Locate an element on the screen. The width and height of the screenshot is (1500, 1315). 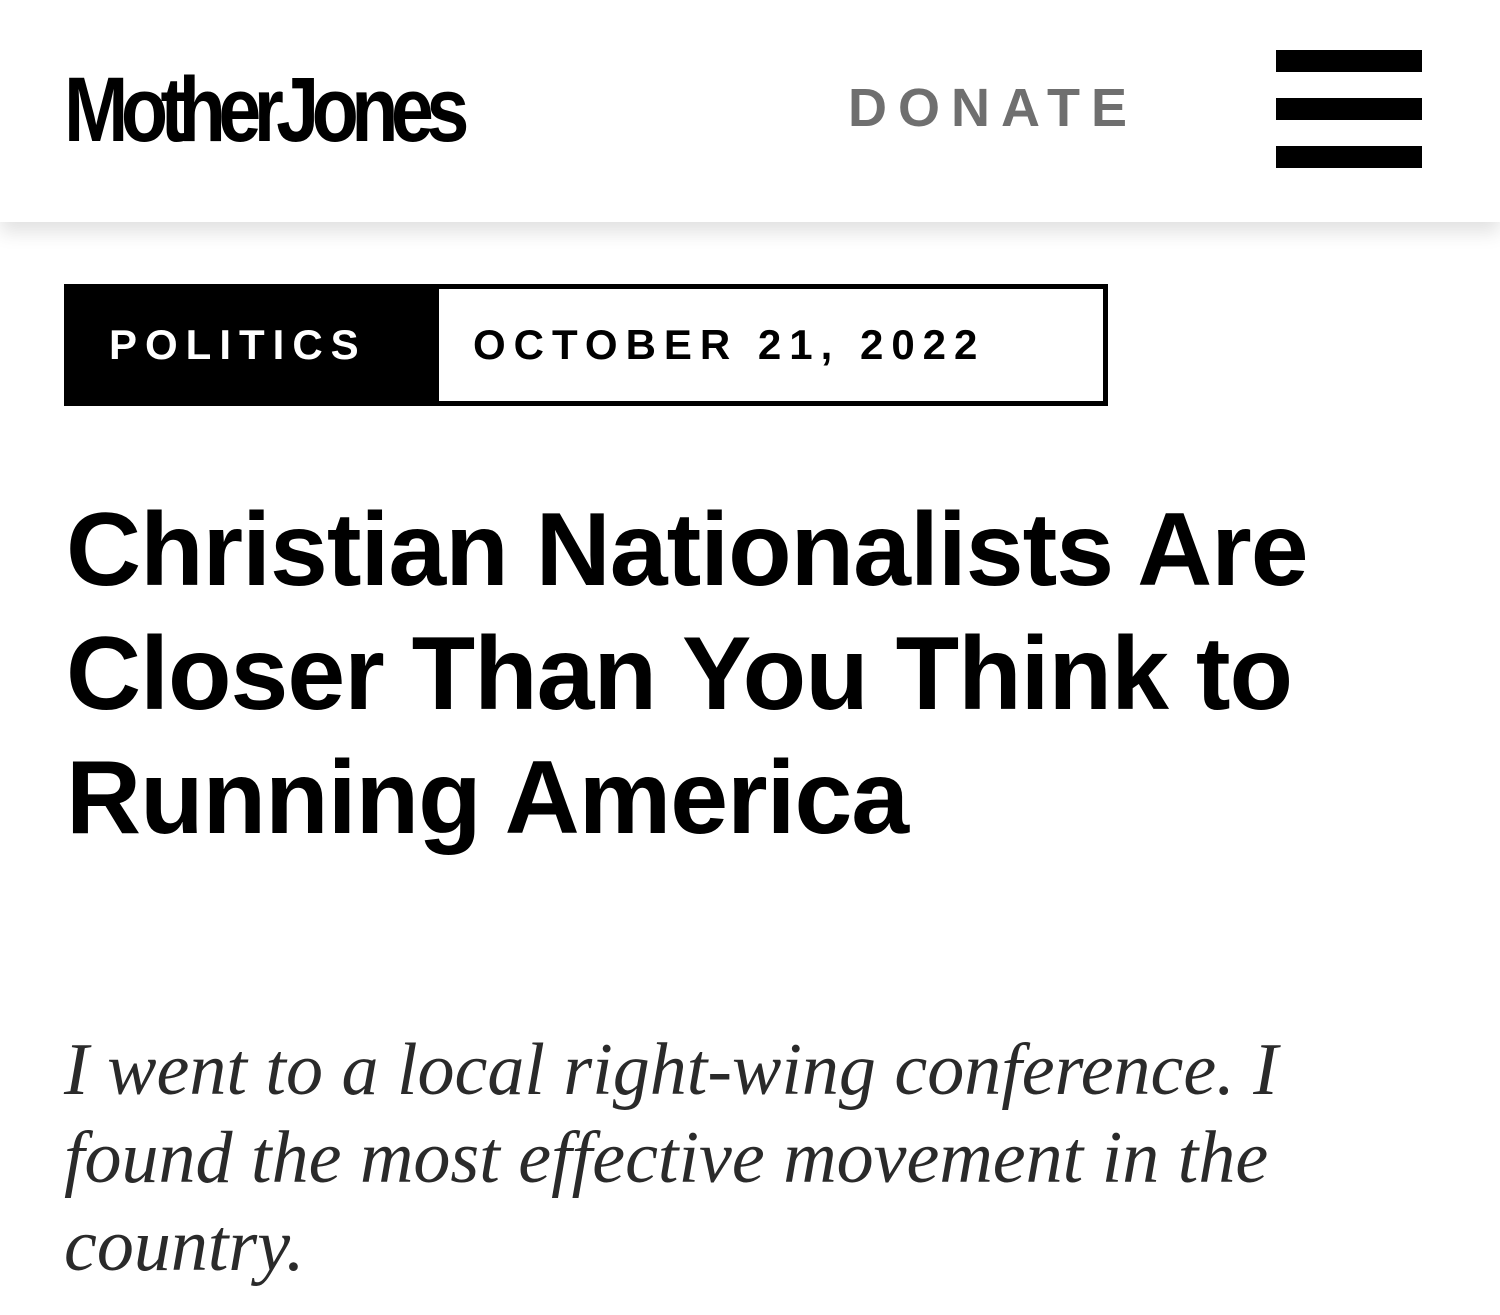
article-kicker: POLITICS OCTOBER 21, 2022 is located at coordinates (586, 345).